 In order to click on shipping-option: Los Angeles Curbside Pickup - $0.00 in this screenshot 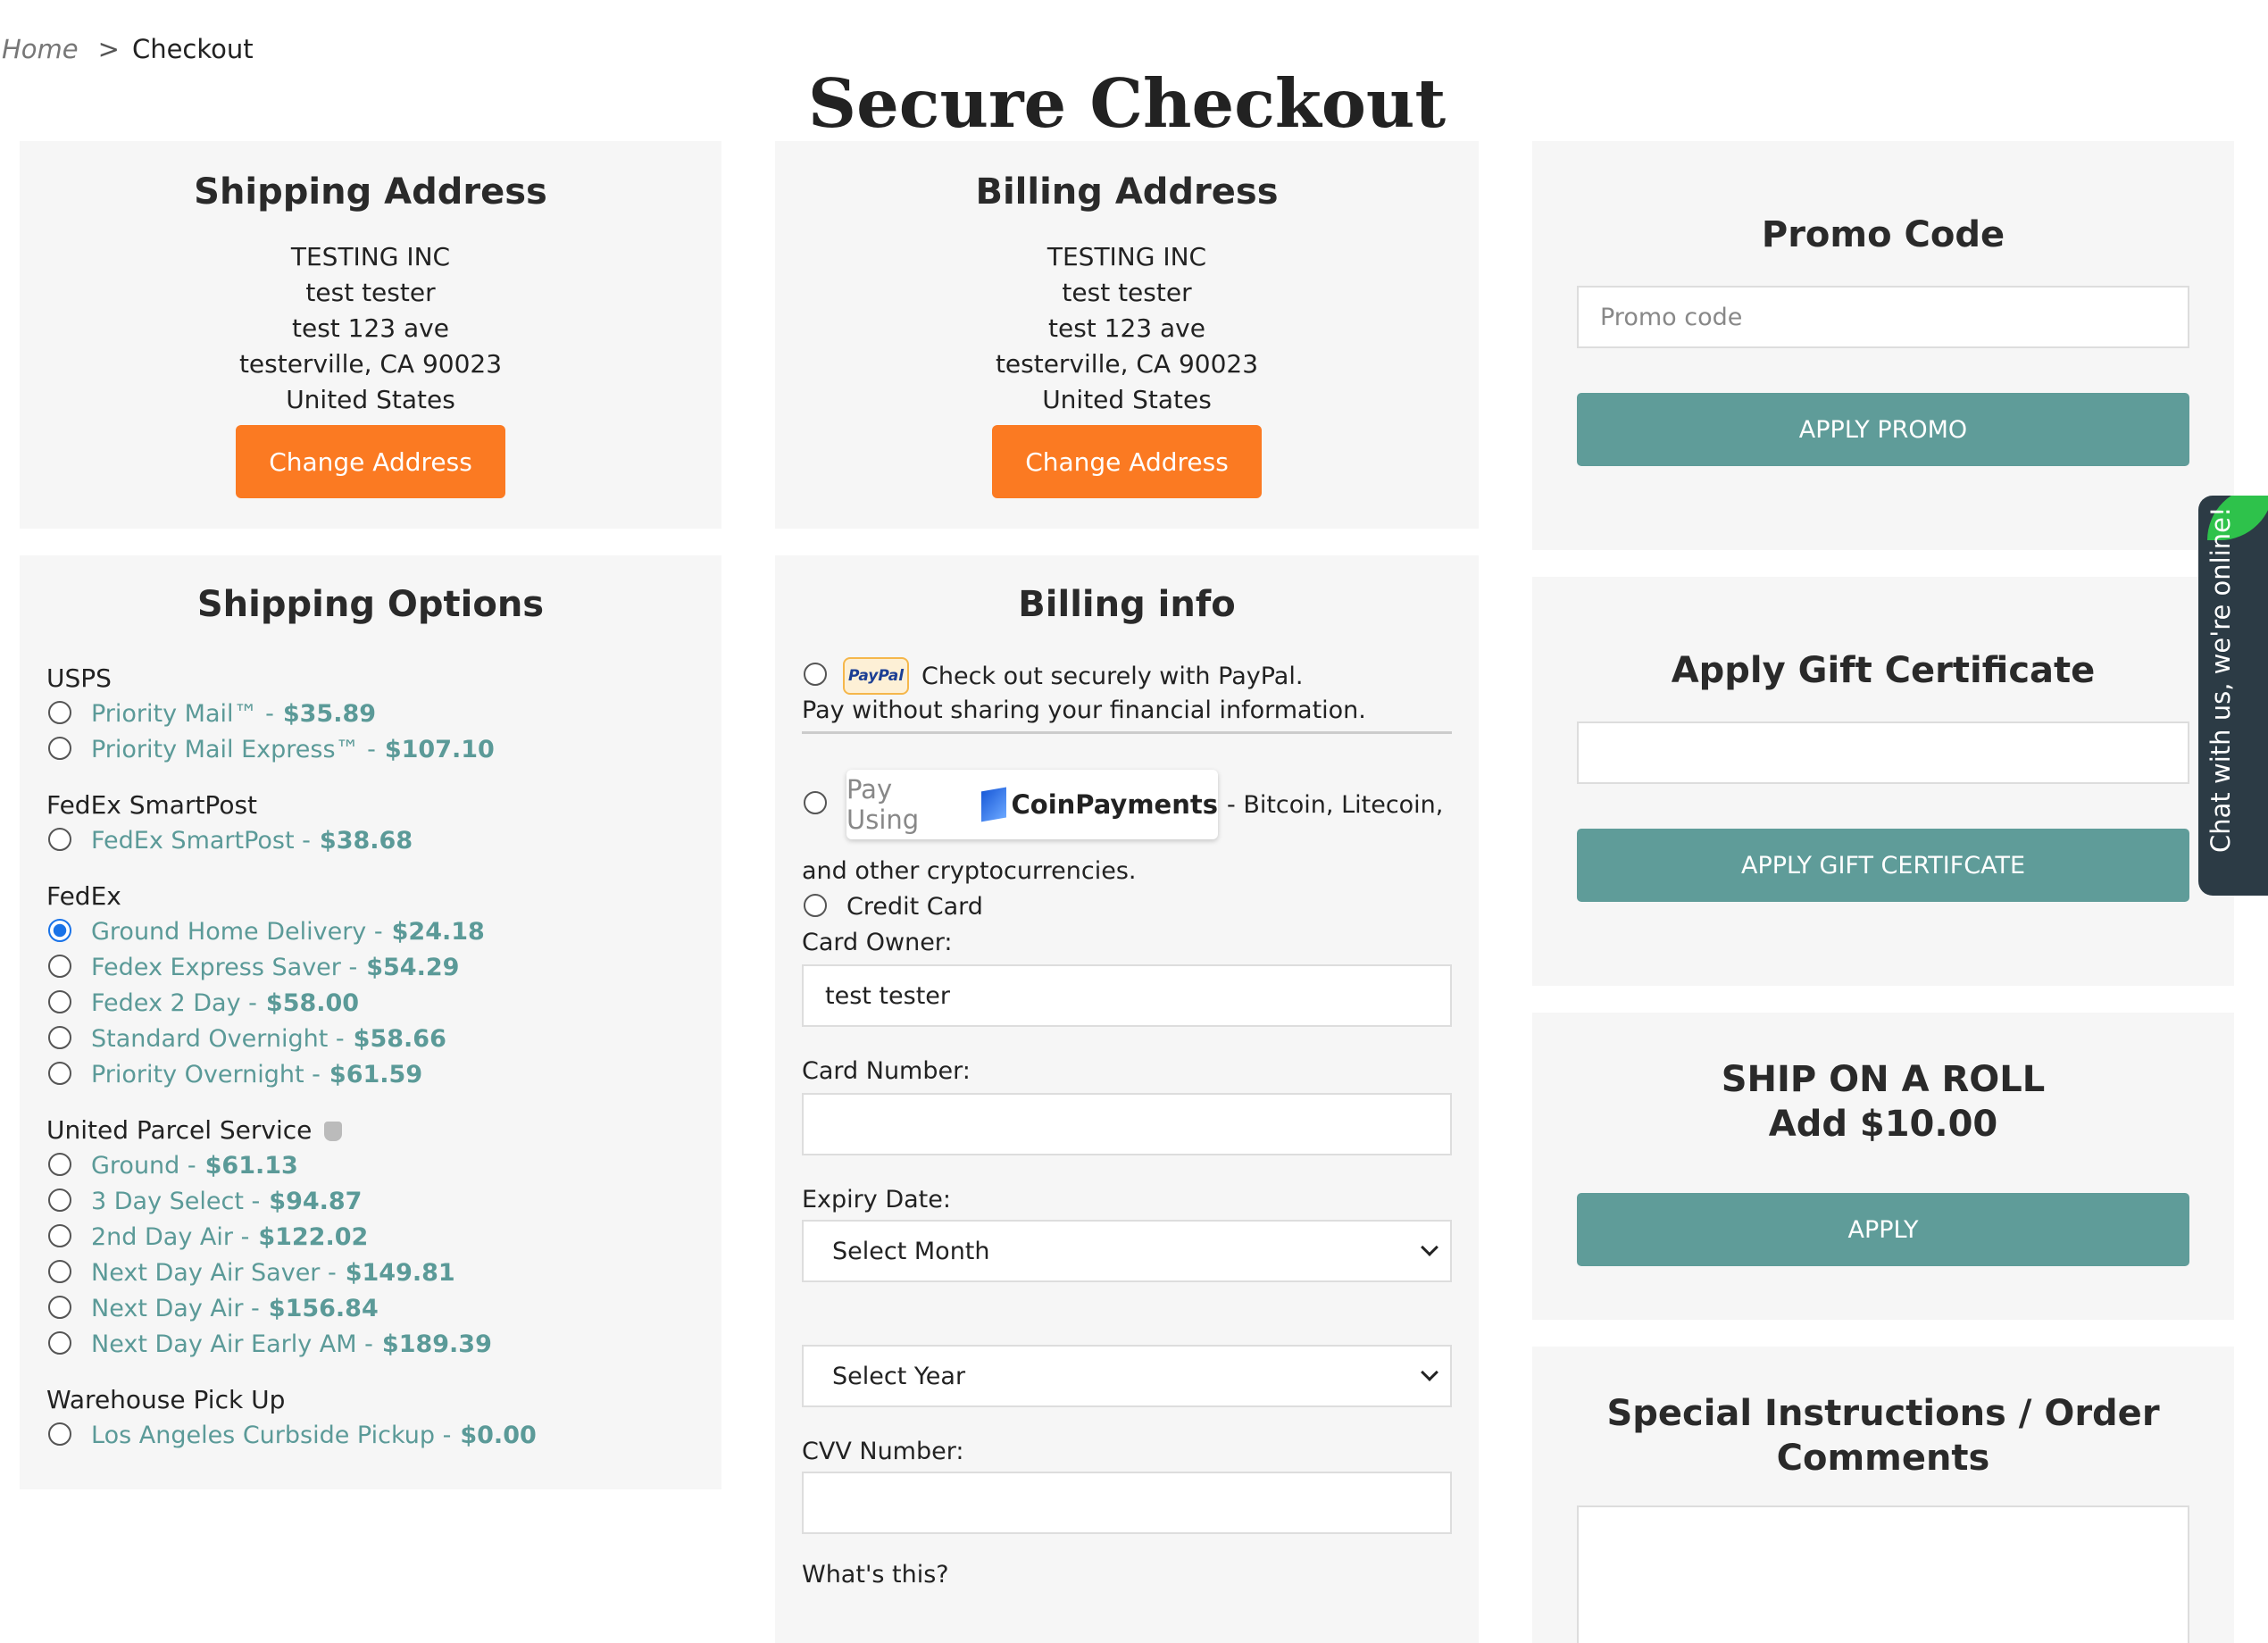, I will do `click(370, 1436)`.